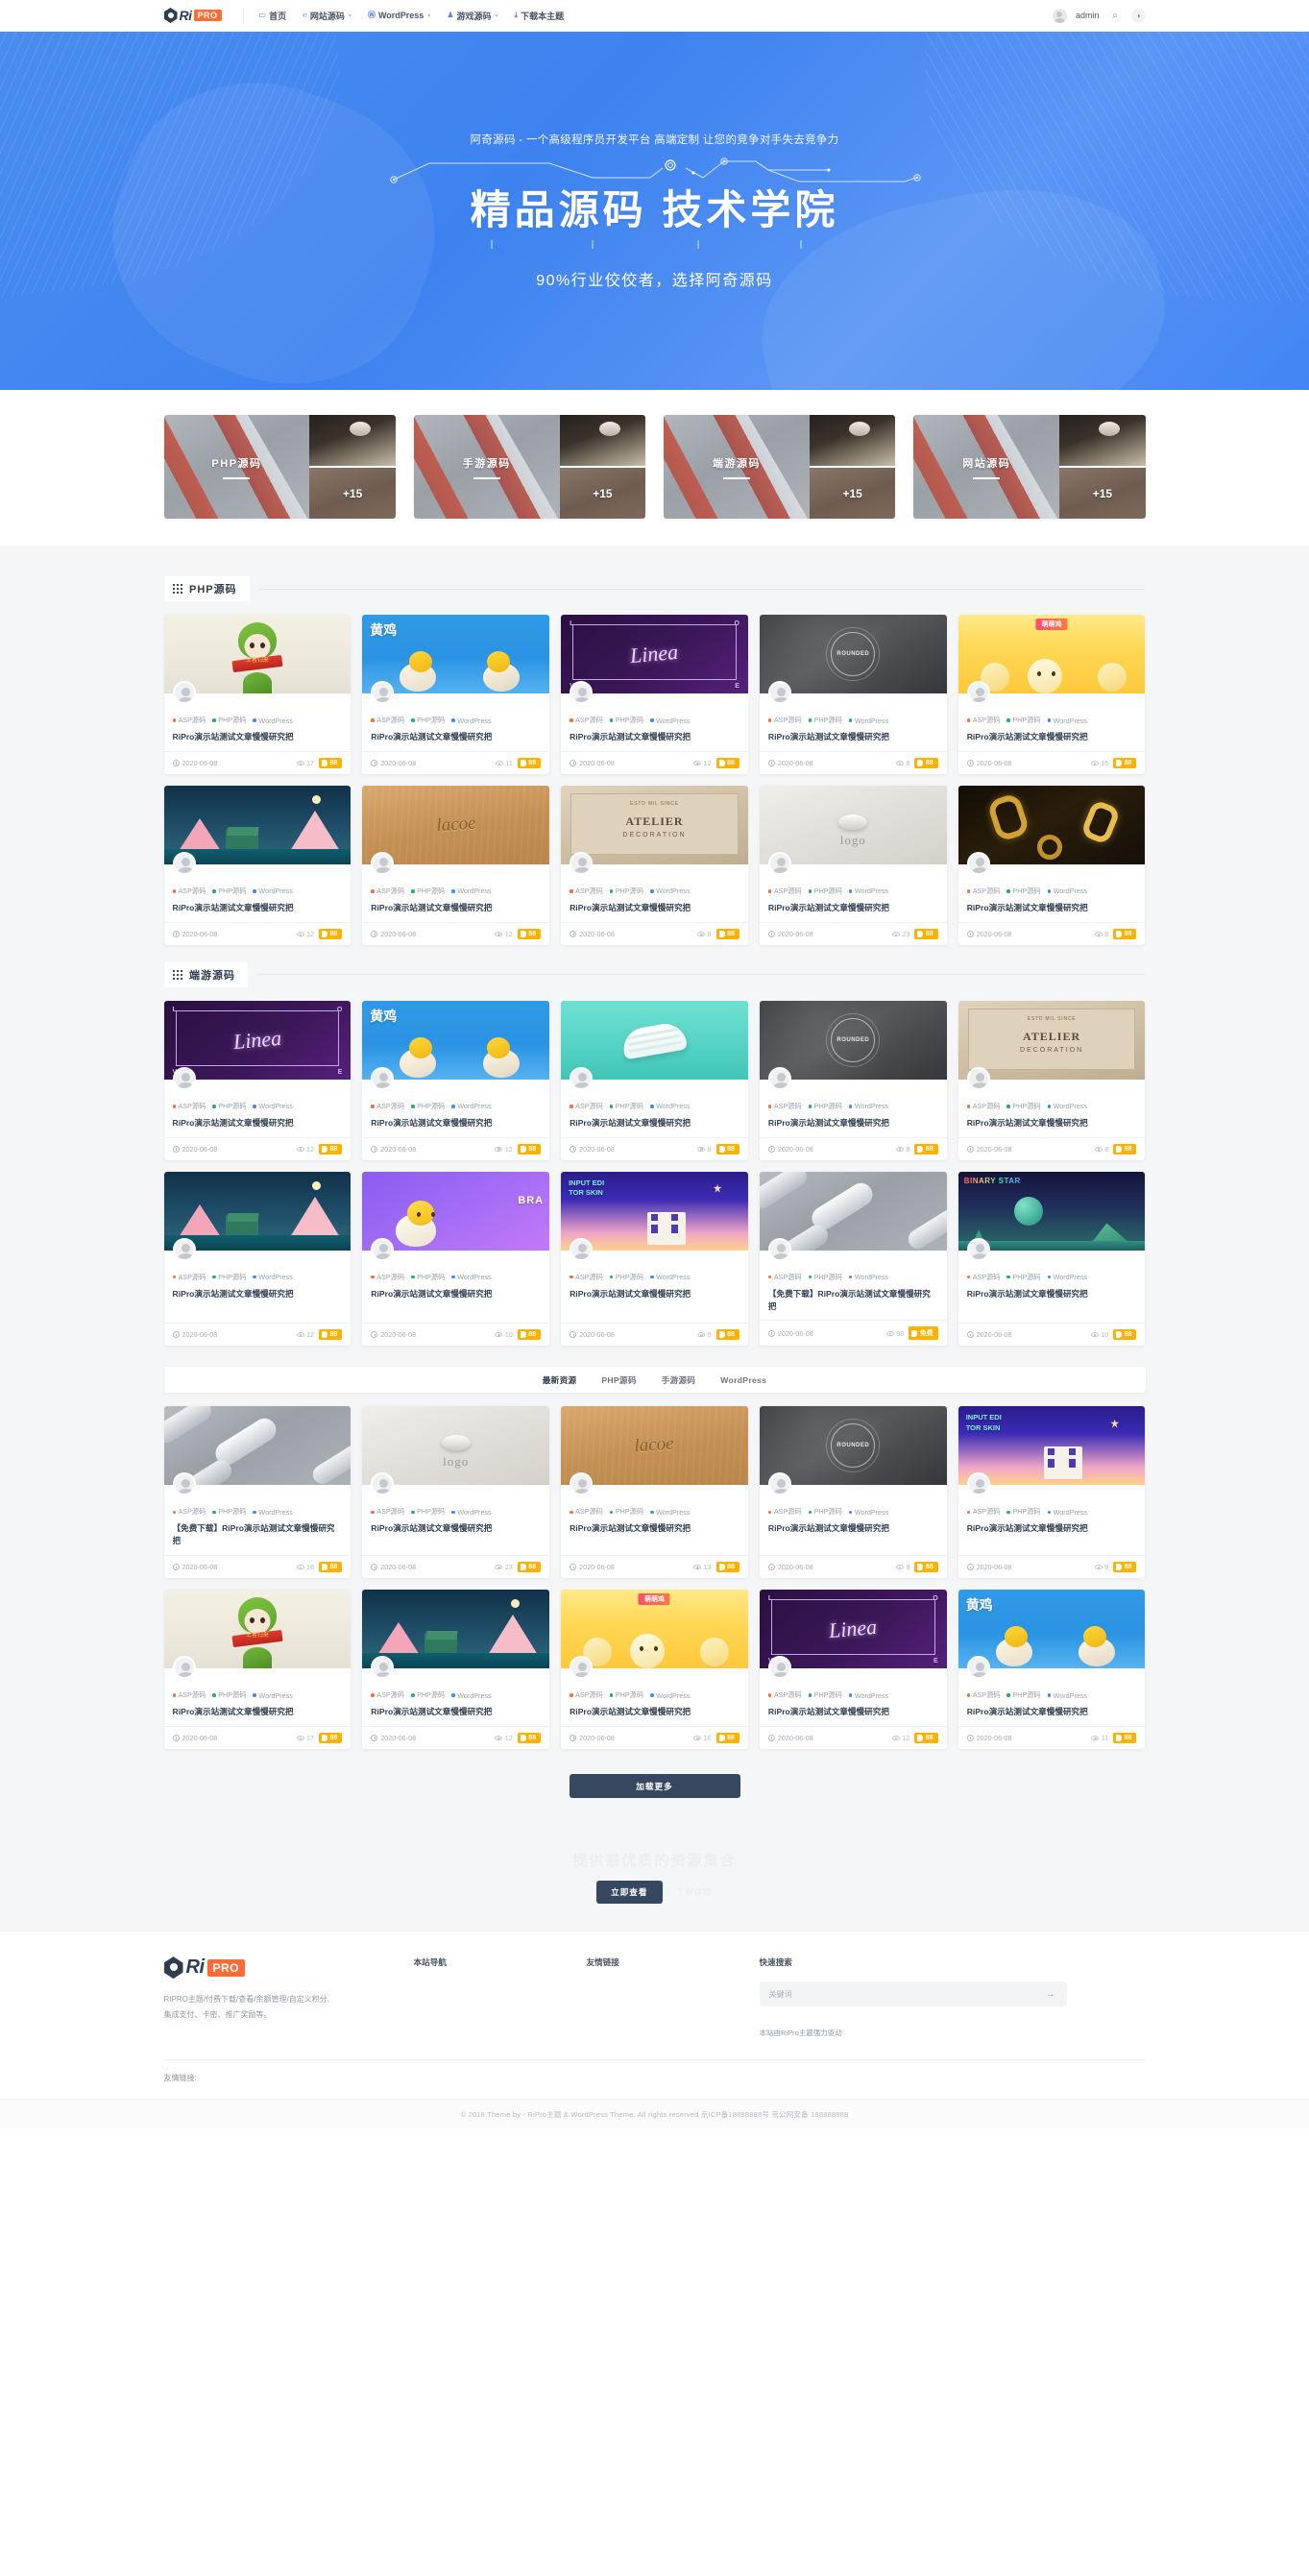 This screenshot has height=2576, width=1309. I want to click on post-thumbnail: 黄鸡, so click(456, 1040).